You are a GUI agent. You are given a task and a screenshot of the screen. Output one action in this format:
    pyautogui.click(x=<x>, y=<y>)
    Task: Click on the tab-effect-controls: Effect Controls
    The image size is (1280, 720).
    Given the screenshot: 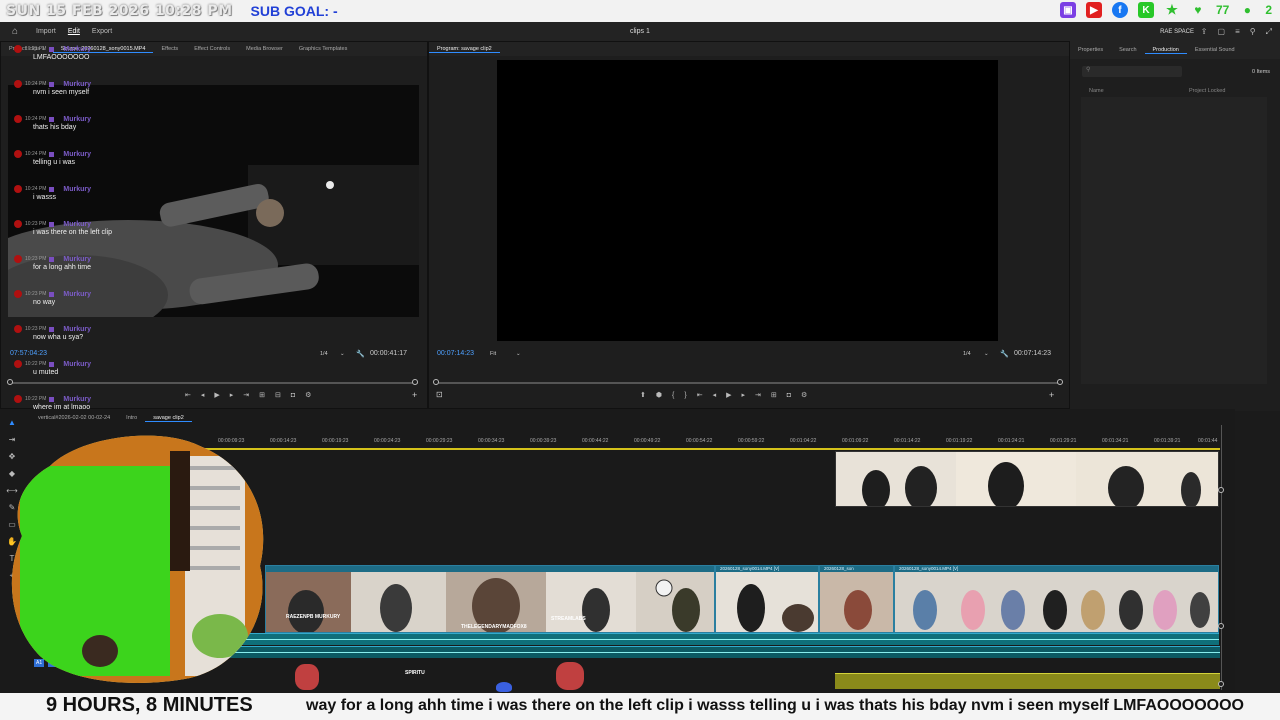 What is the action you would take?
    pyautogui.click(x=212, y=49)
    